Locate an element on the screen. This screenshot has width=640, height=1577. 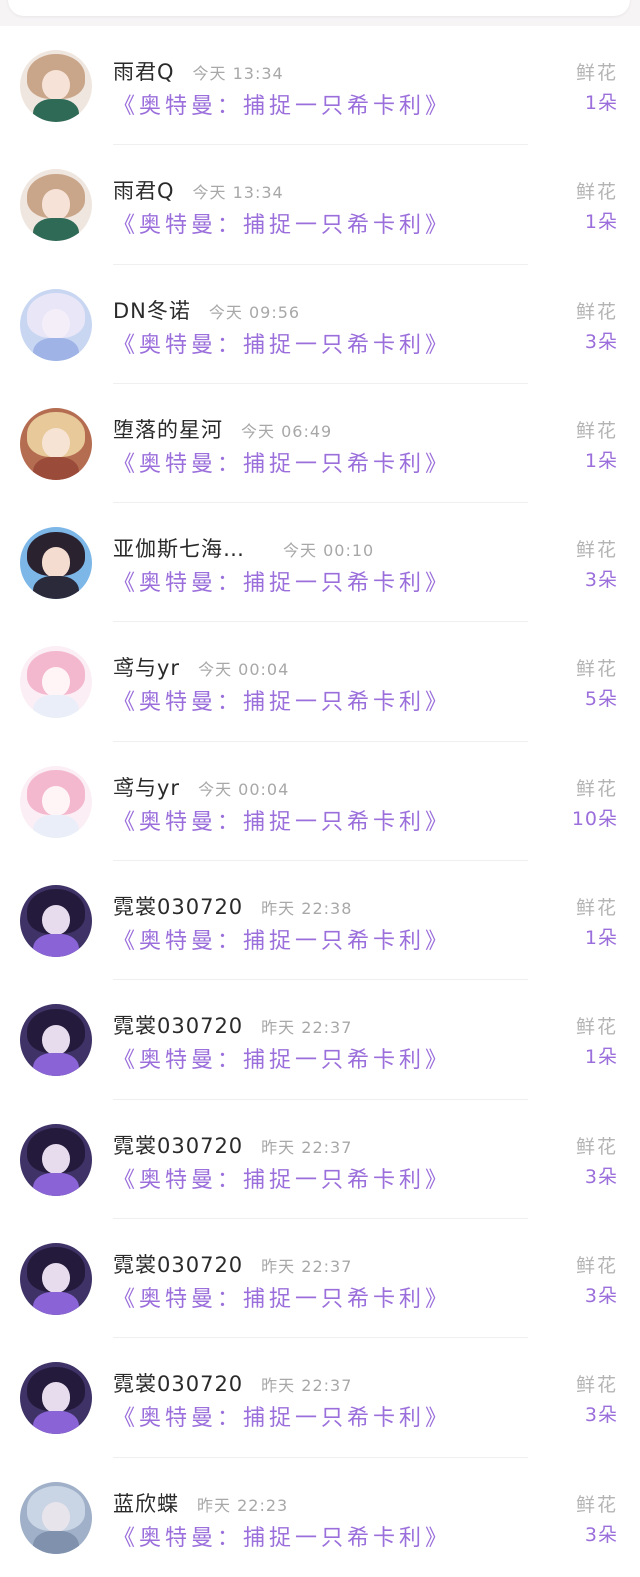
user-name: 蓝欣蝶 is located at coordinates (146, 1503).